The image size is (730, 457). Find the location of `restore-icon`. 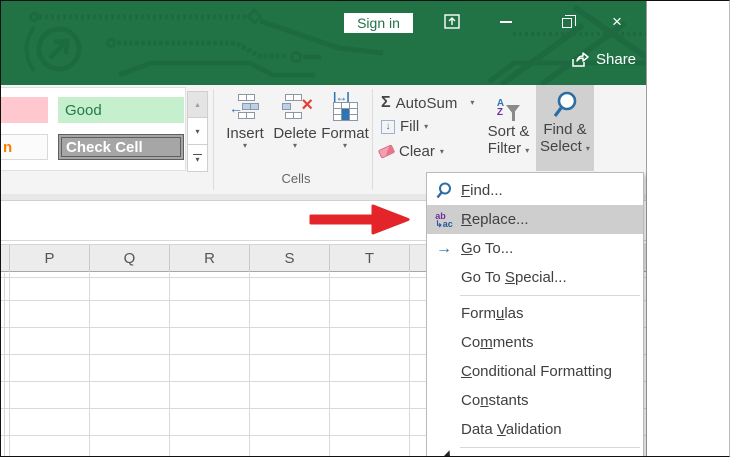

restore-icon is located at coordinates (569, 21).